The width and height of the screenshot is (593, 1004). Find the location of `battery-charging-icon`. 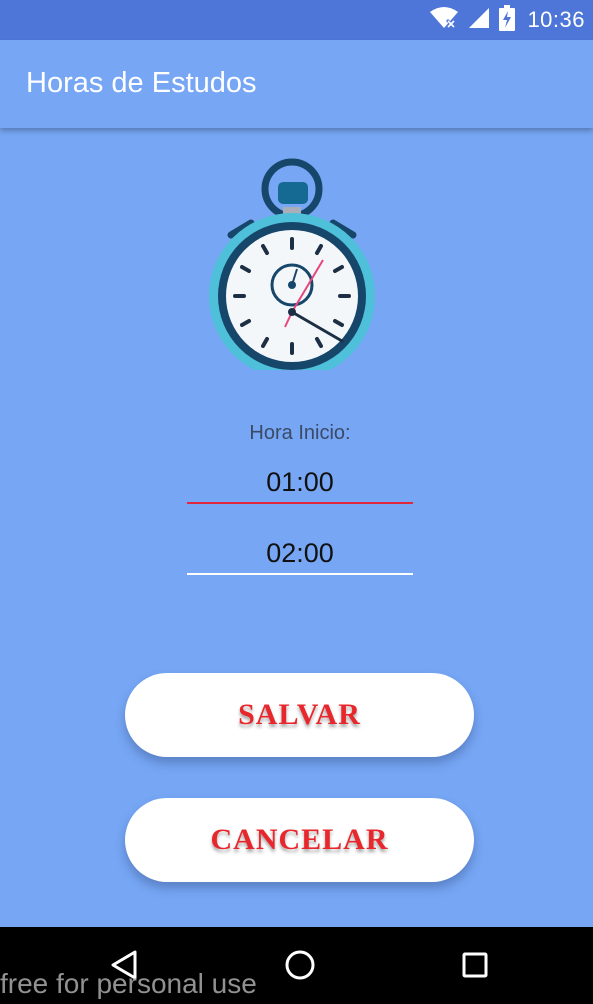

battery-charging-icon is located at coordinates (507, 20).